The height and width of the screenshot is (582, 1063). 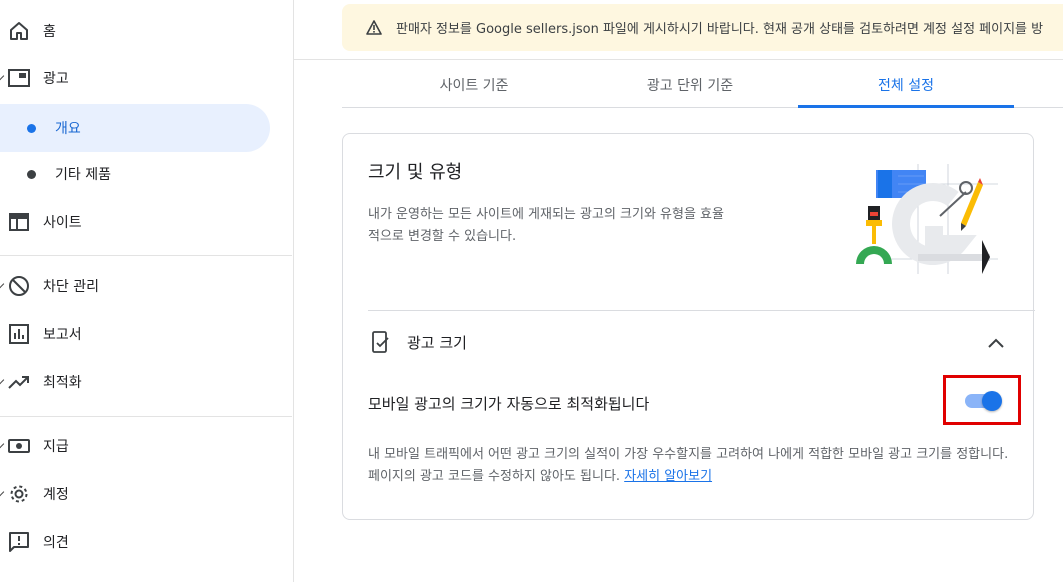 I want to click on sidebar-item-label: 기타 제품, so click(x=83, y=175).